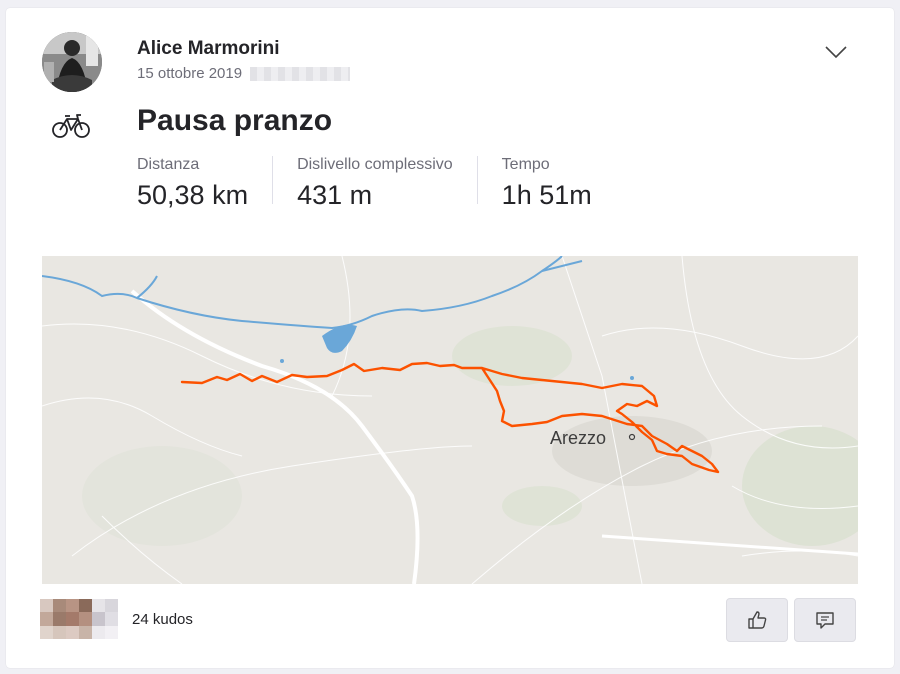 Image resolution: width=900 pixels, height=674 pixels. I want to click on stat-elevation: Dislivello complessivo 431 m, so click(387, 183).